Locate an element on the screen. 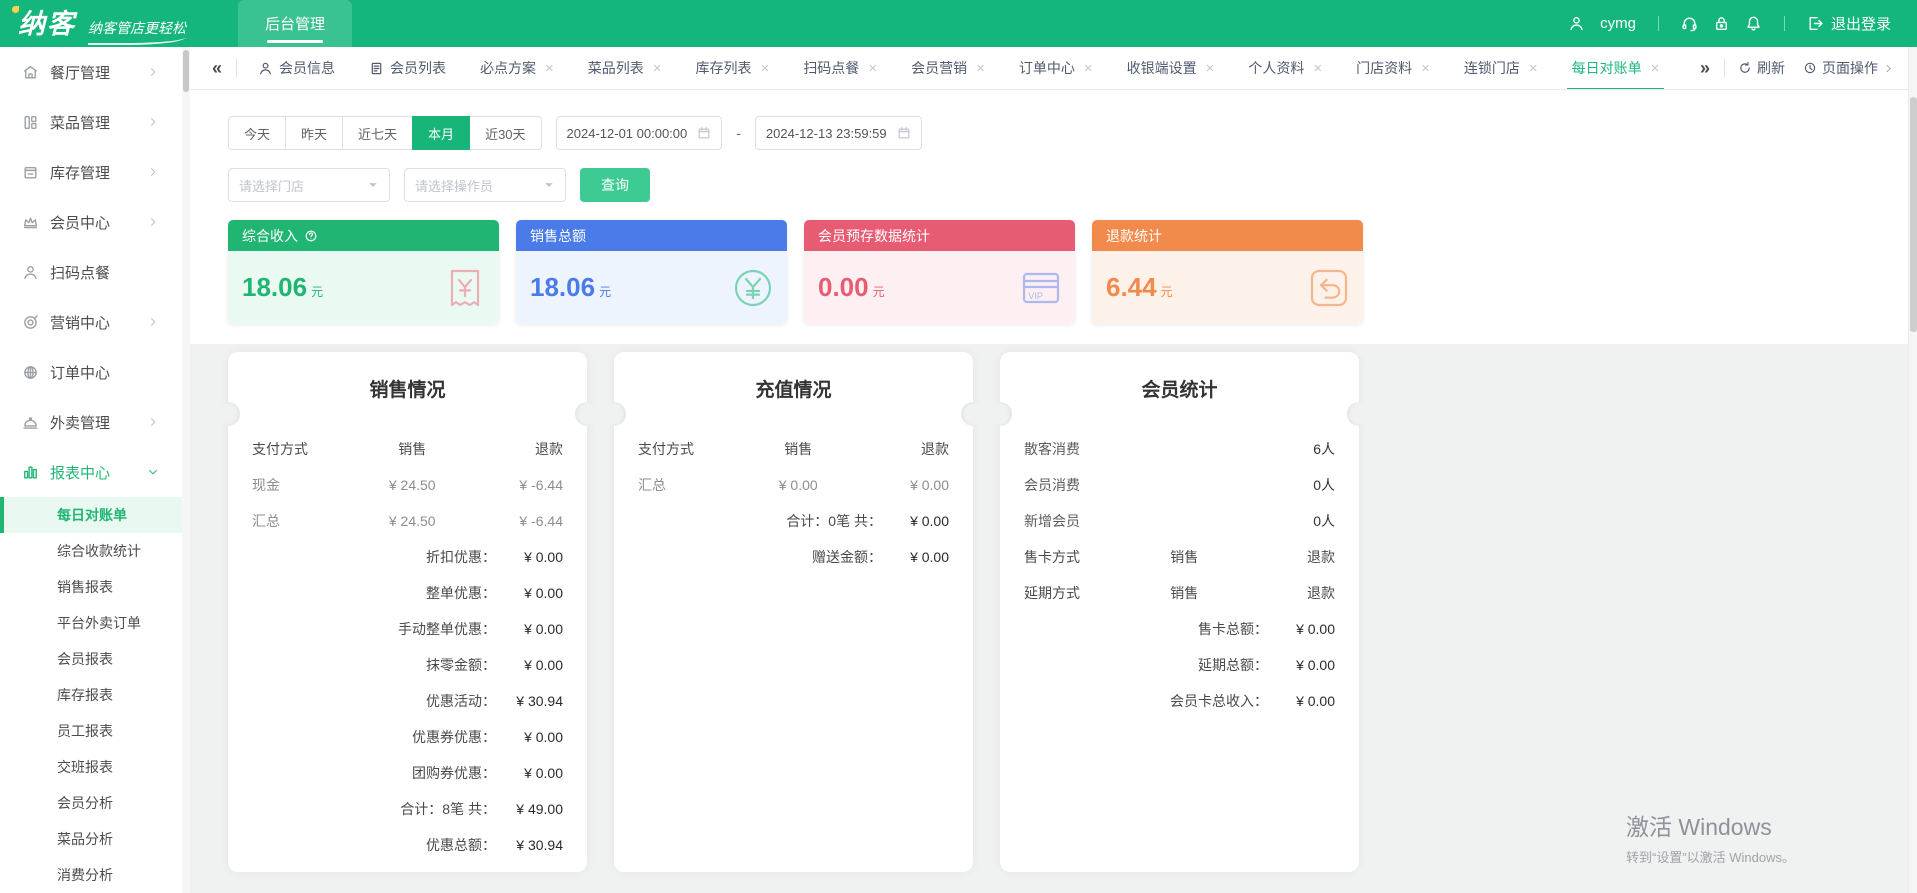 The image size is (1917, 893). tab-会员列表: 会员列表 is located at coordinates (407, 68).